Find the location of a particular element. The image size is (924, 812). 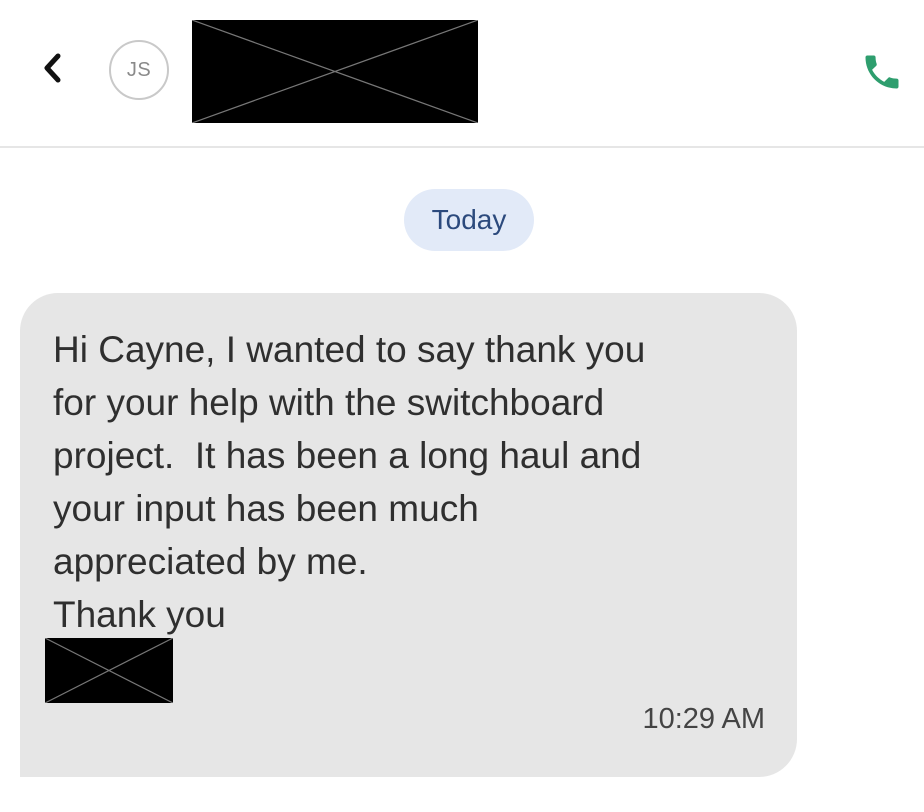

phone-icon is located at coordinates (882, 72).